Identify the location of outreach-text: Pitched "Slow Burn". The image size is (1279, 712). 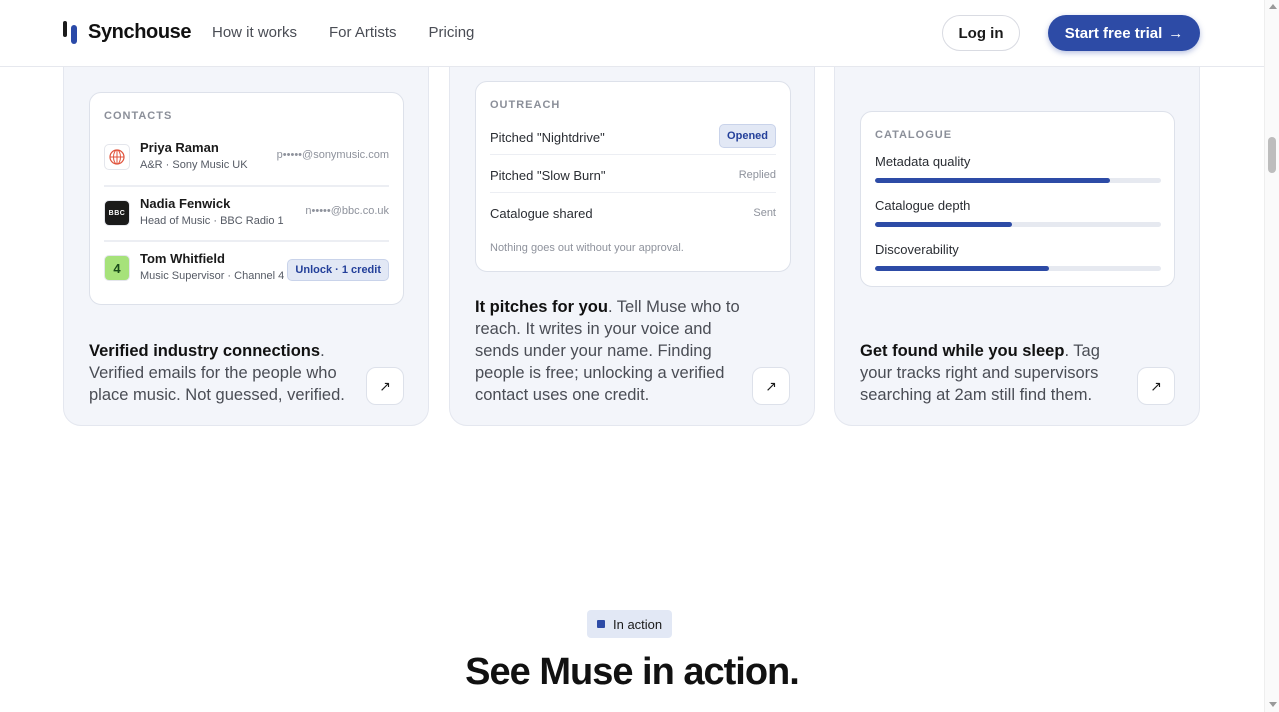
(548, 175).